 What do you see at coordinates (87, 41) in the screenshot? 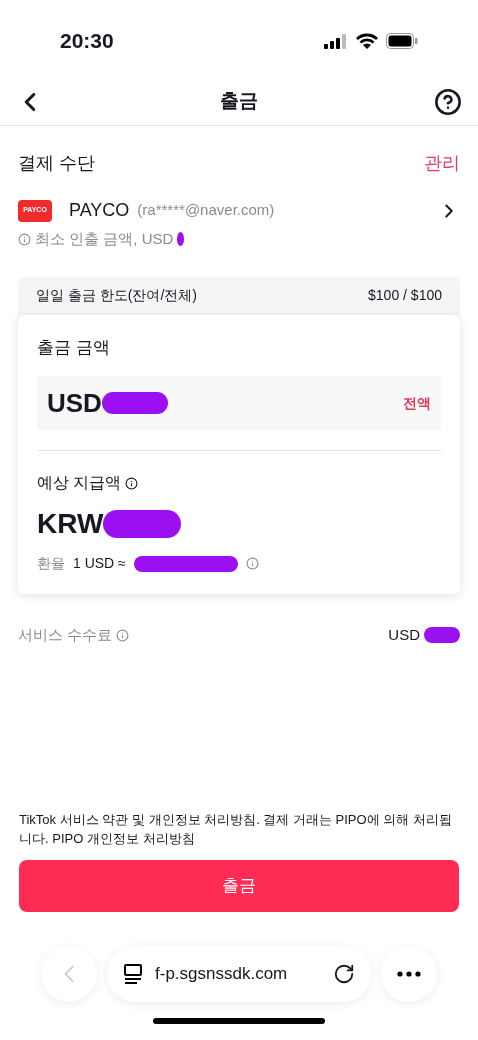
I see `status-time: 20:30` at bounding box center [87, 41].